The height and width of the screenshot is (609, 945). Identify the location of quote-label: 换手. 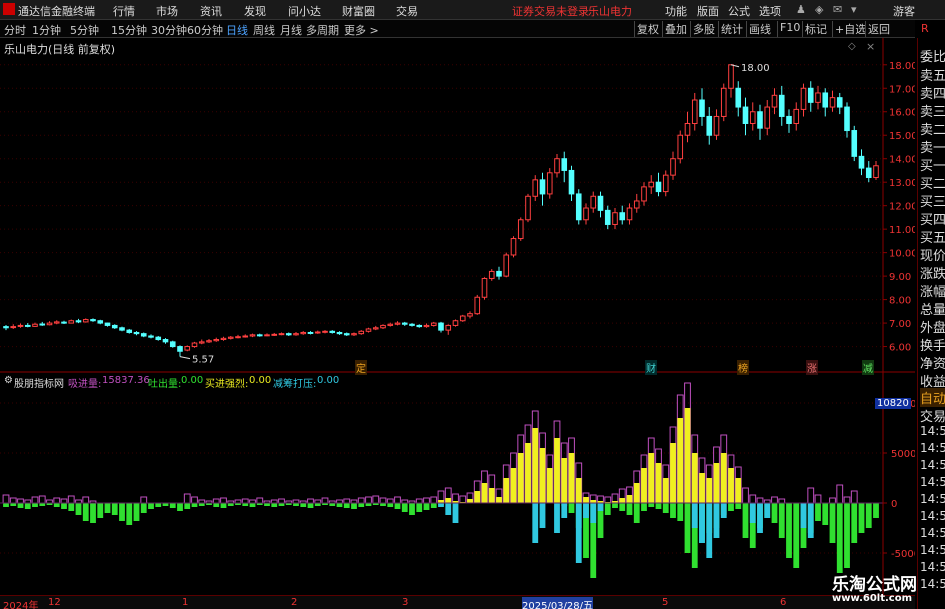
(932, 344).